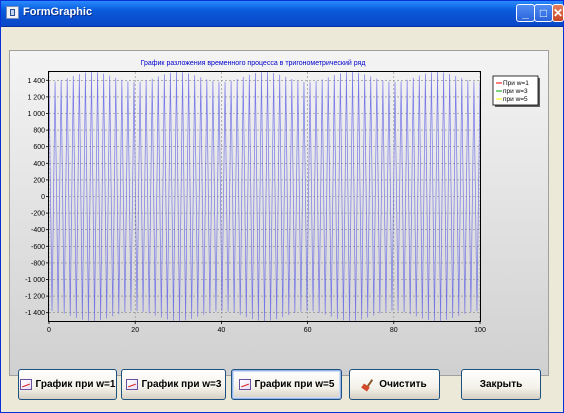 The height and width of the screenshot is (413, 564). What do you see at coordinates (12, 12) in the screenshot?
I see `form-icon` at bounding box center [12, 12].